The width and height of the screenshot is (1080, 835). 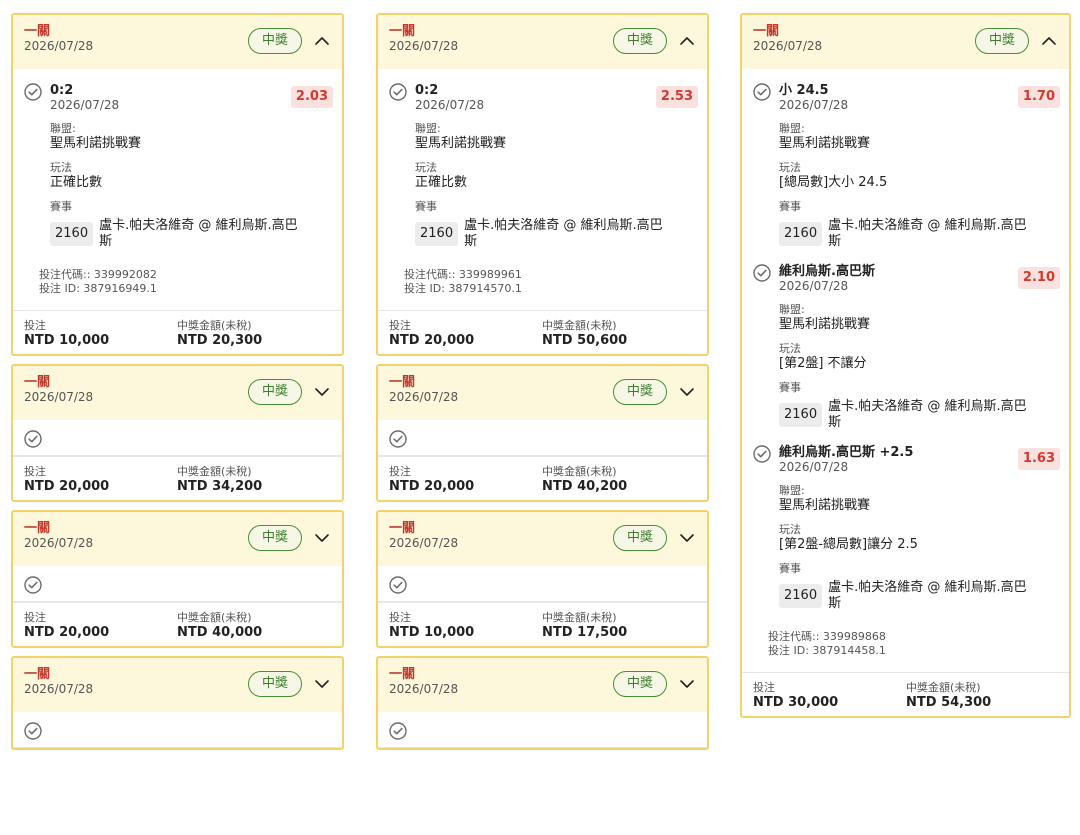 I want to click on selection-name: 0:2, so click(x=427, y=90).